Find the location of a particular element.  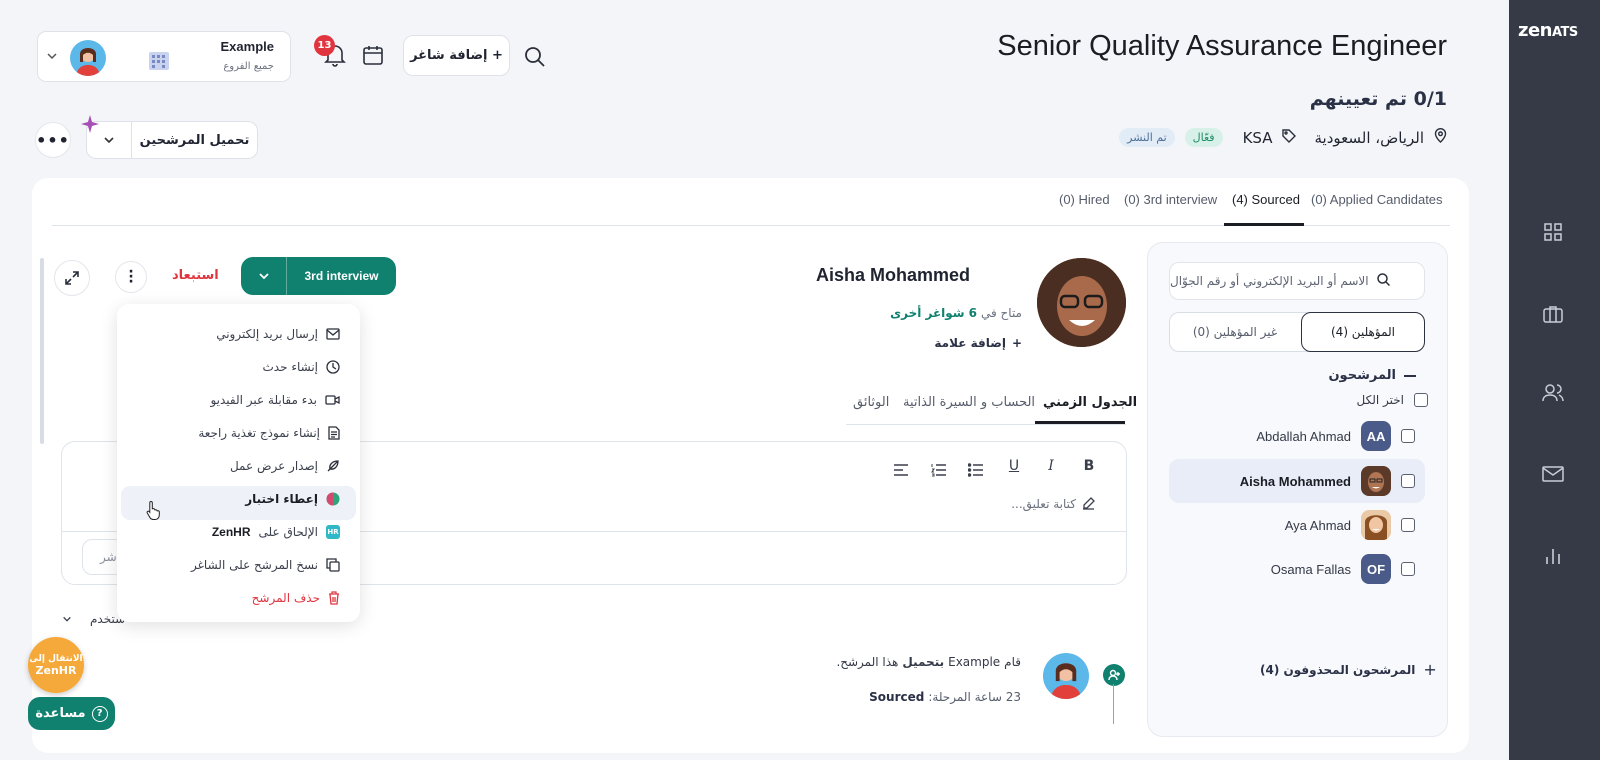

stage-dropdown-toggle is located at coordinates (264, 276).